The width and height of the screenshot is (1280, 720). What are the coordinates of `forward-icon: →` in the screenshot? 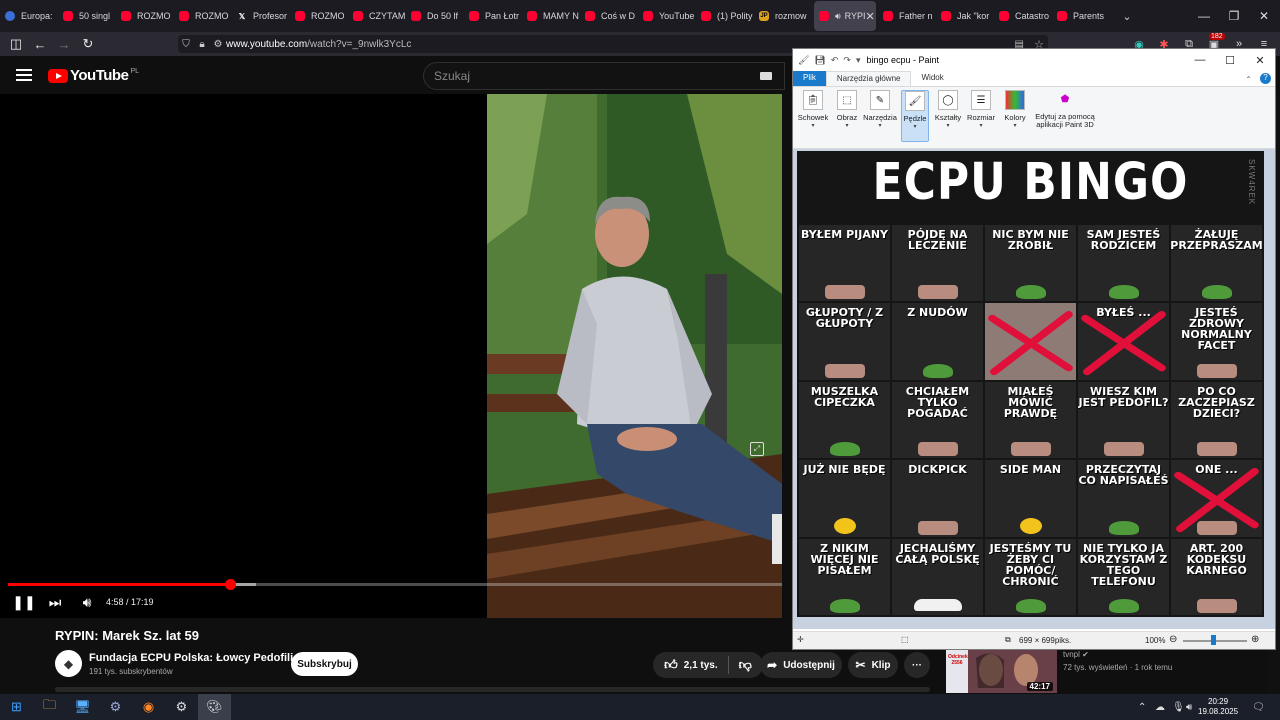 It's located at (64, 44).